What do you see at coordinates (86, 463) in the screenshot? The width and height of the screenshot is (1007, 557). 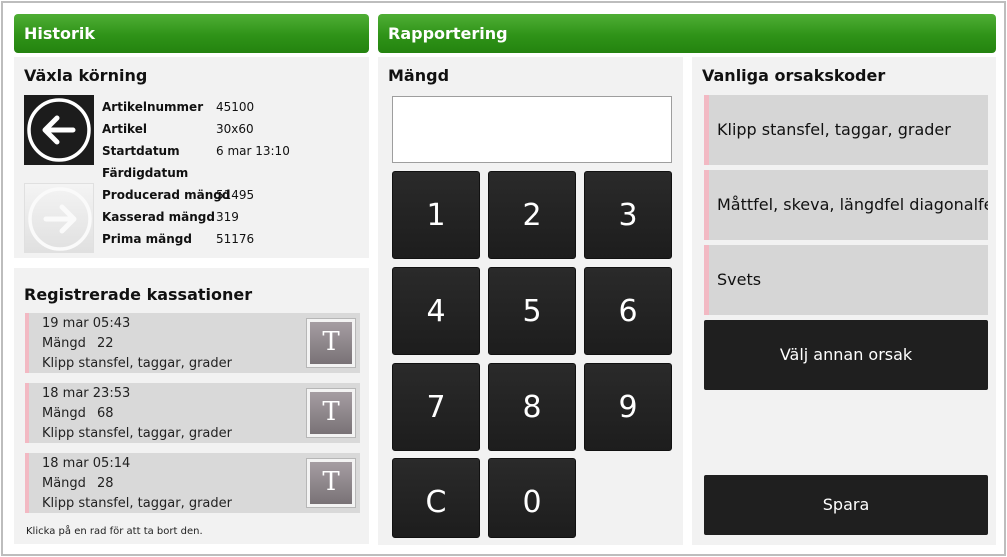 I see `kassation-date: 18 mar 05:14` at bounding box center [86, 463].